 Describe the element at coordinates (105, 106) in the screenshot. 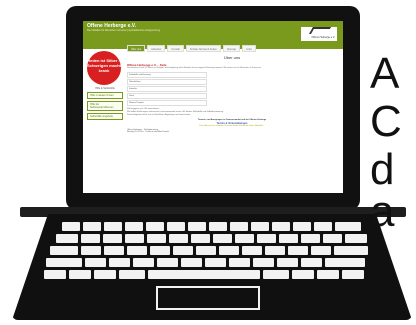

I see `sidebar-link-selbstwert: Hilfe bei Selbstwertproblemen` at that location.